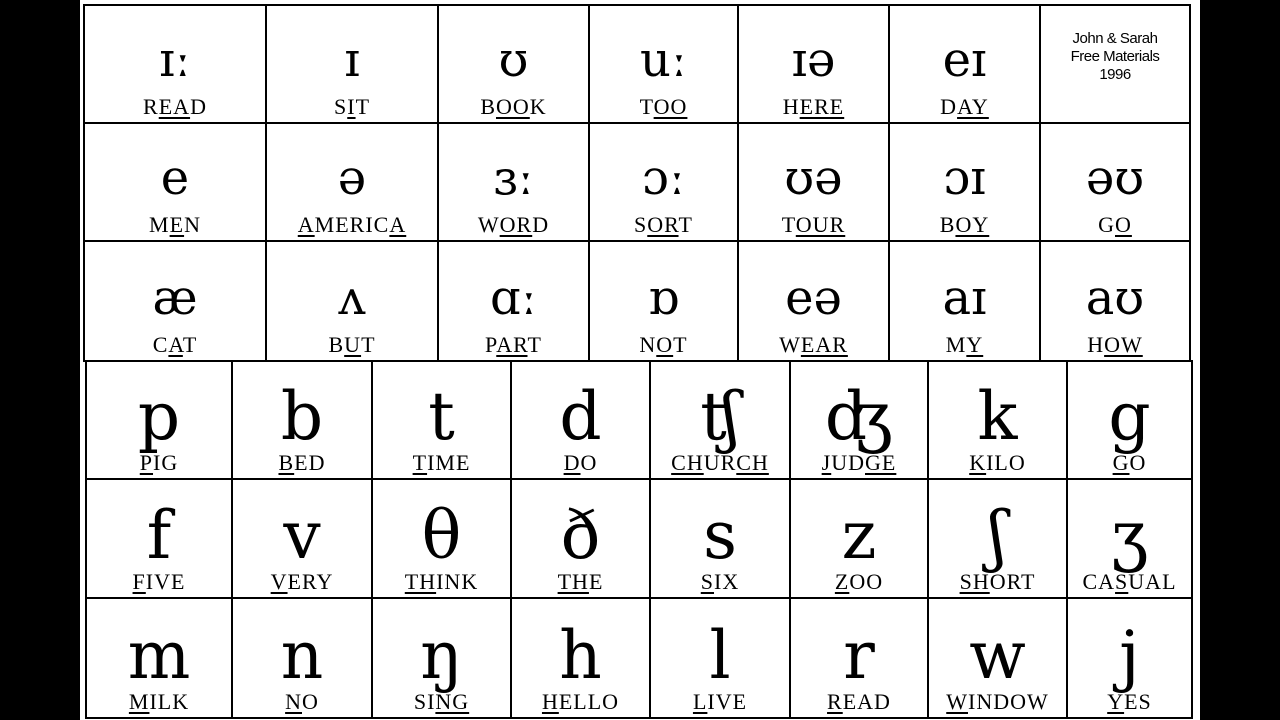 Image resolution: width=1280 pixels, height=720 pixels. Describe the element at coordinates (1115, 345) in the screenshot. I see `example-word: HOW` at that location.